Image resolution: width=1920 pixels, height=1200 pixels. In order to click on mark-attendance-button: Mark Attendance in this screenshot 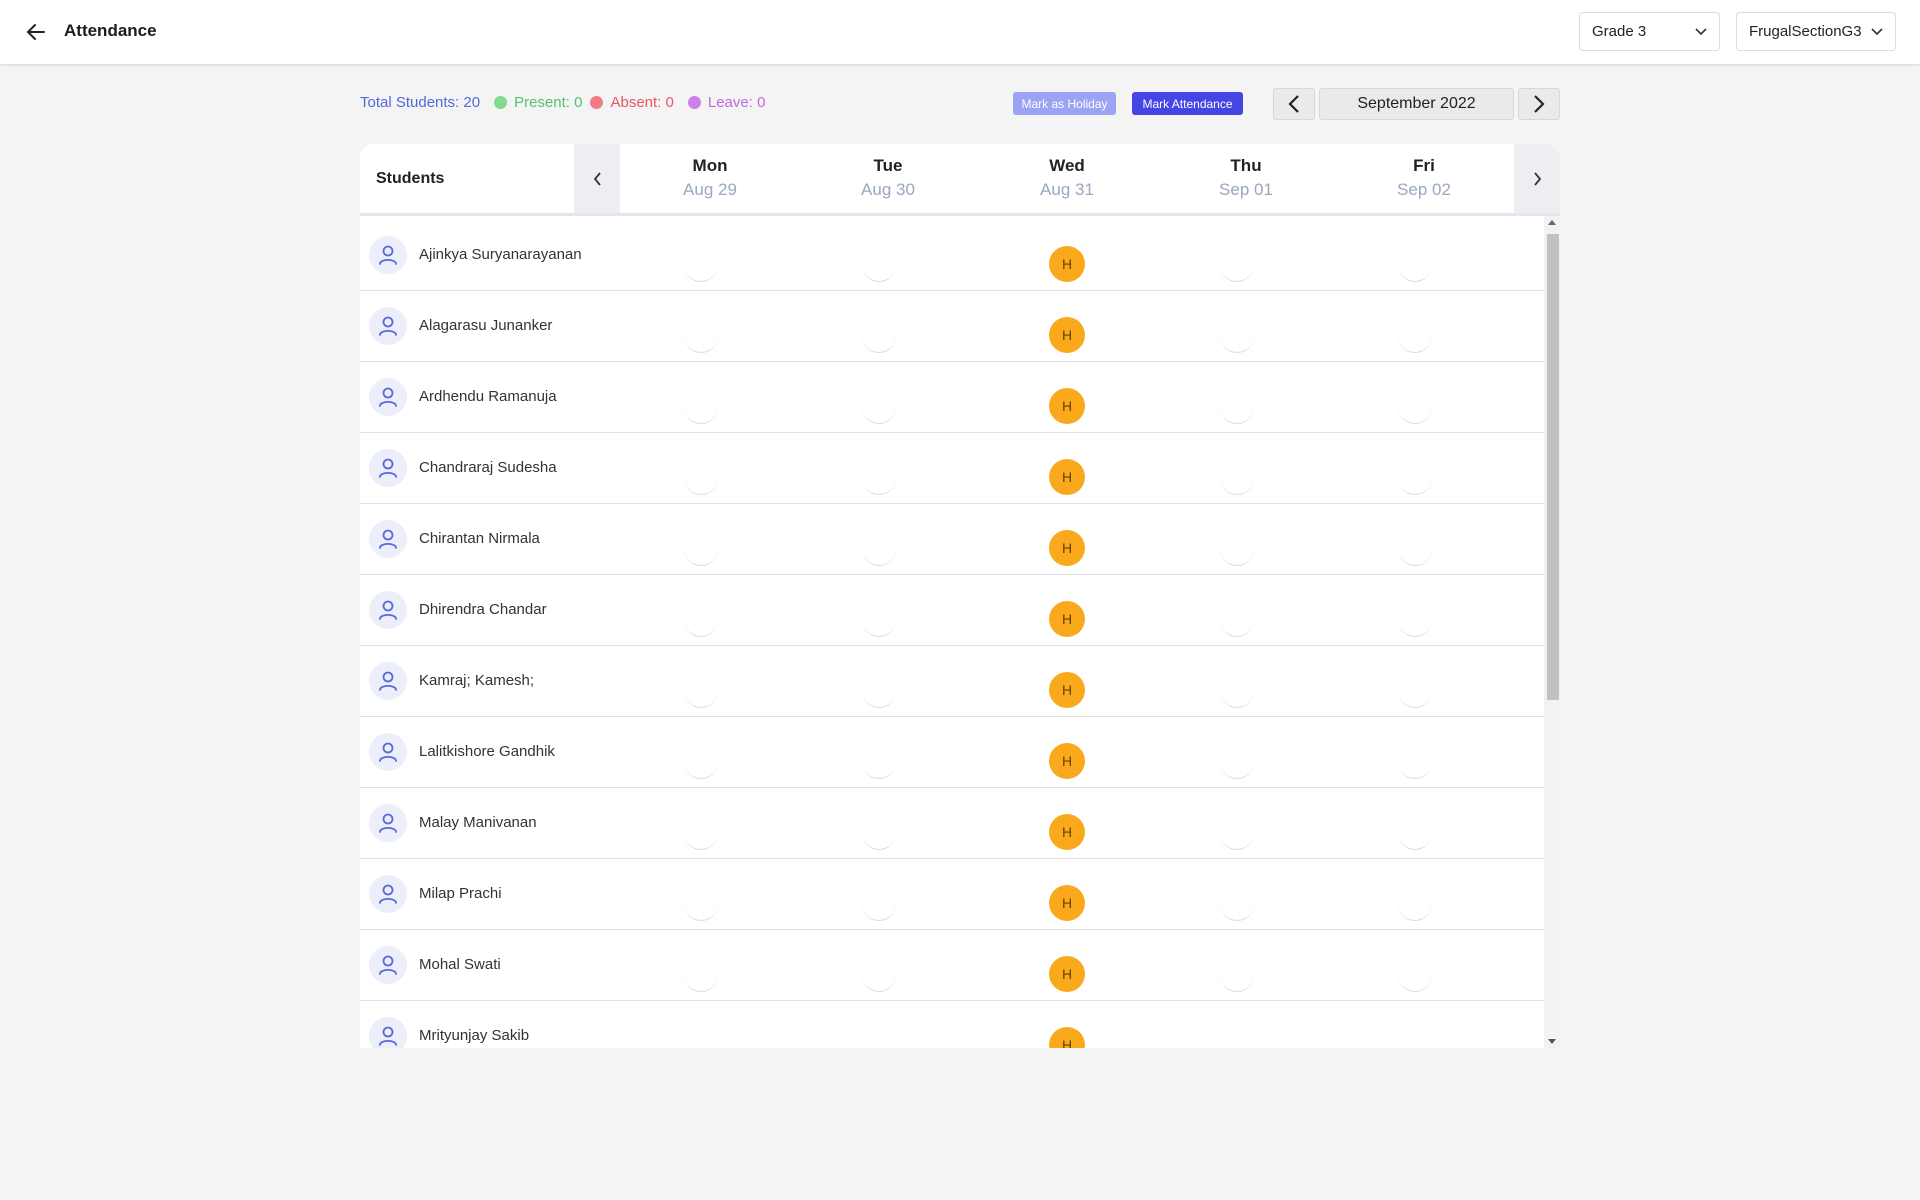, I will do `click(1187, 103)`.